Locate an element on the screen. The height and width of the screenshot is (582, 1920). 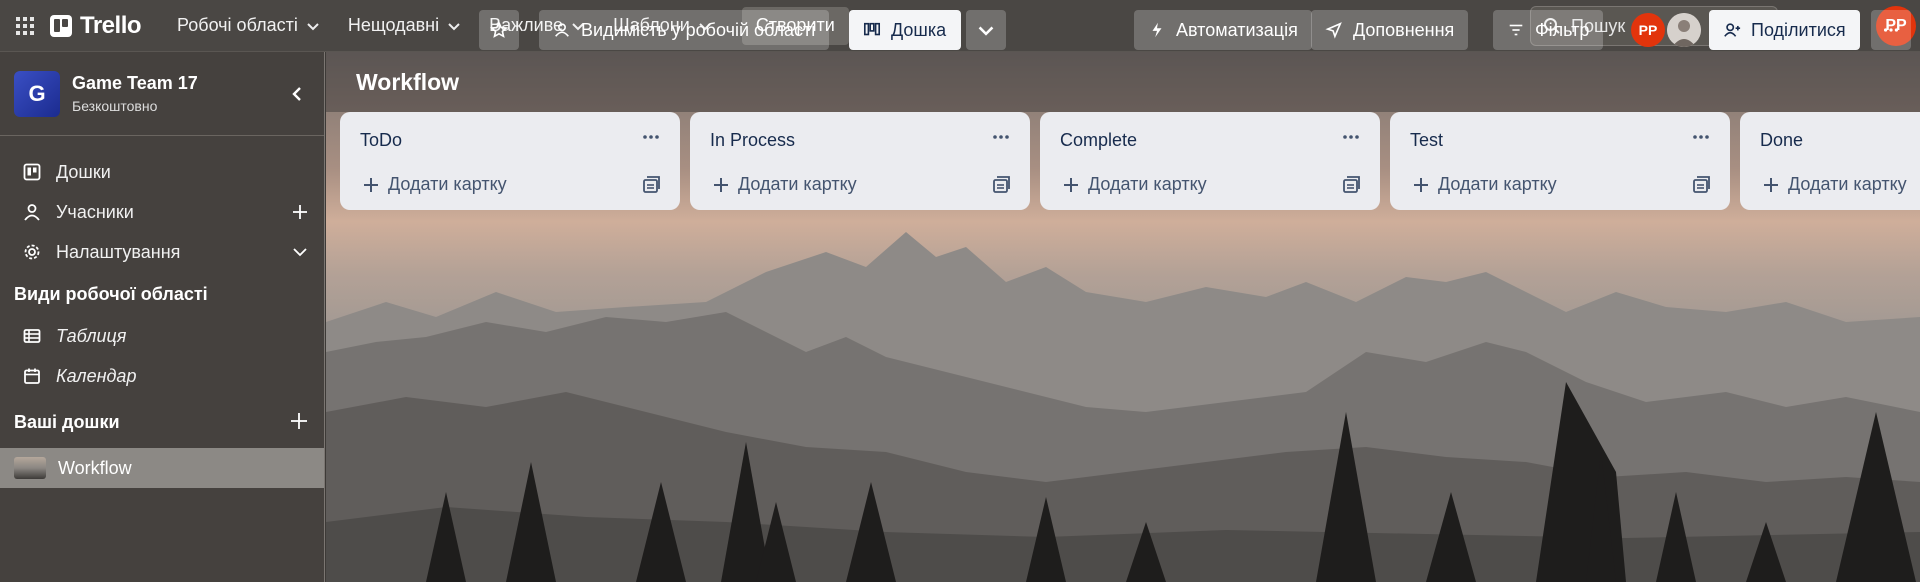
automation-button: Автоматизація is located at coordinates (1223, 30).